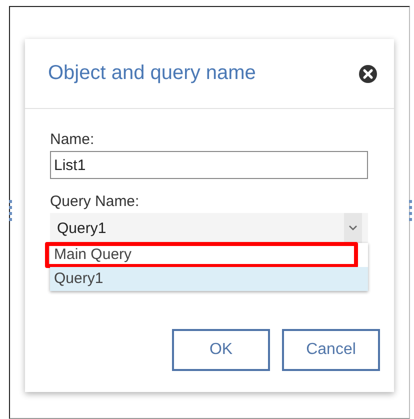 This screenshot has height=419, width=414. What do you see at coordinates (152, 73) in the screenshot?
I see `dialog-title: Object and query name` at bounding box center [152, 73].